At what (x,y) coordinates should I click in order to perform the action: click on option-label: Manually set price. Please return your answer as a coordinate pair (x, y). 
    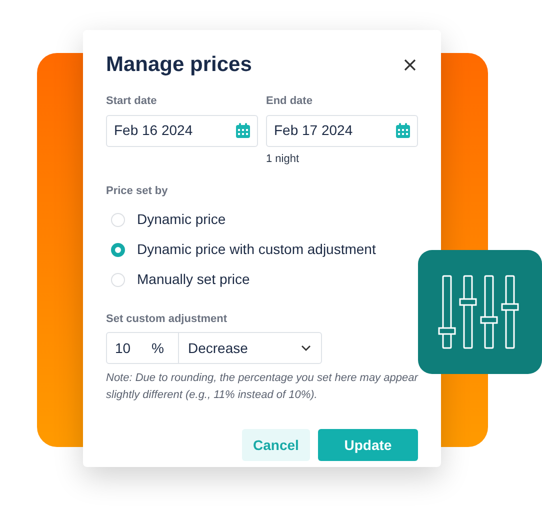
    Looking at the image, I should click on (193, 279).